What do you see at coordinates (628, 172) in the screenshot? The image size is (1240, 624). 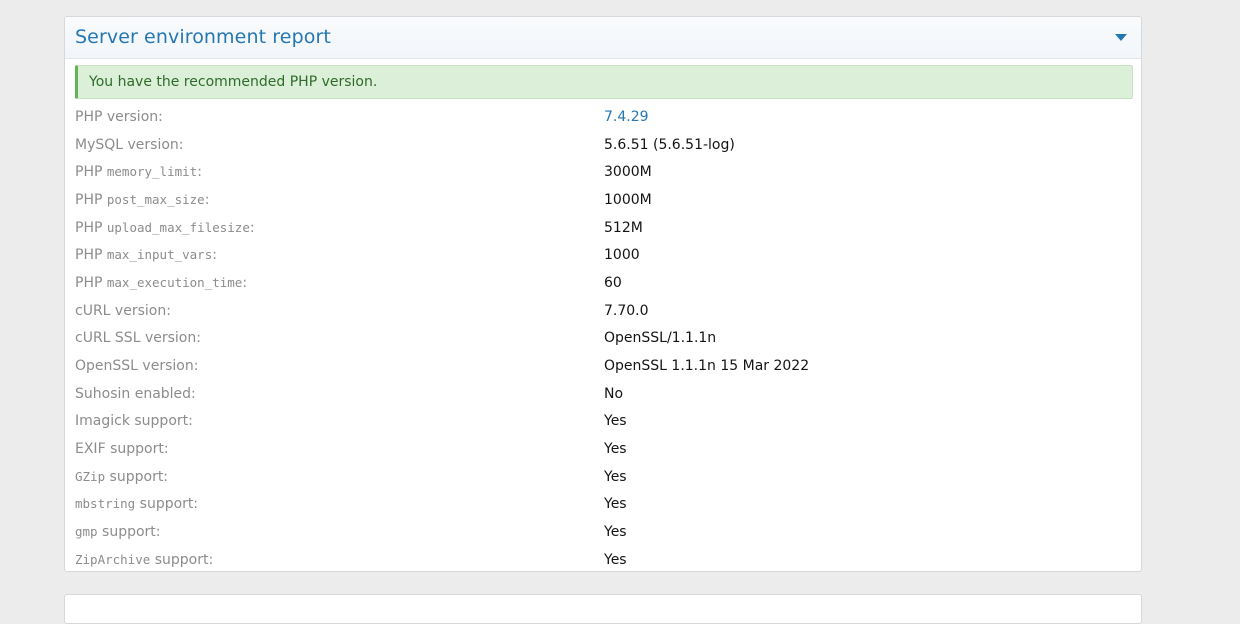 I see `row-value: 3000M` at bounding box center [628, 172].